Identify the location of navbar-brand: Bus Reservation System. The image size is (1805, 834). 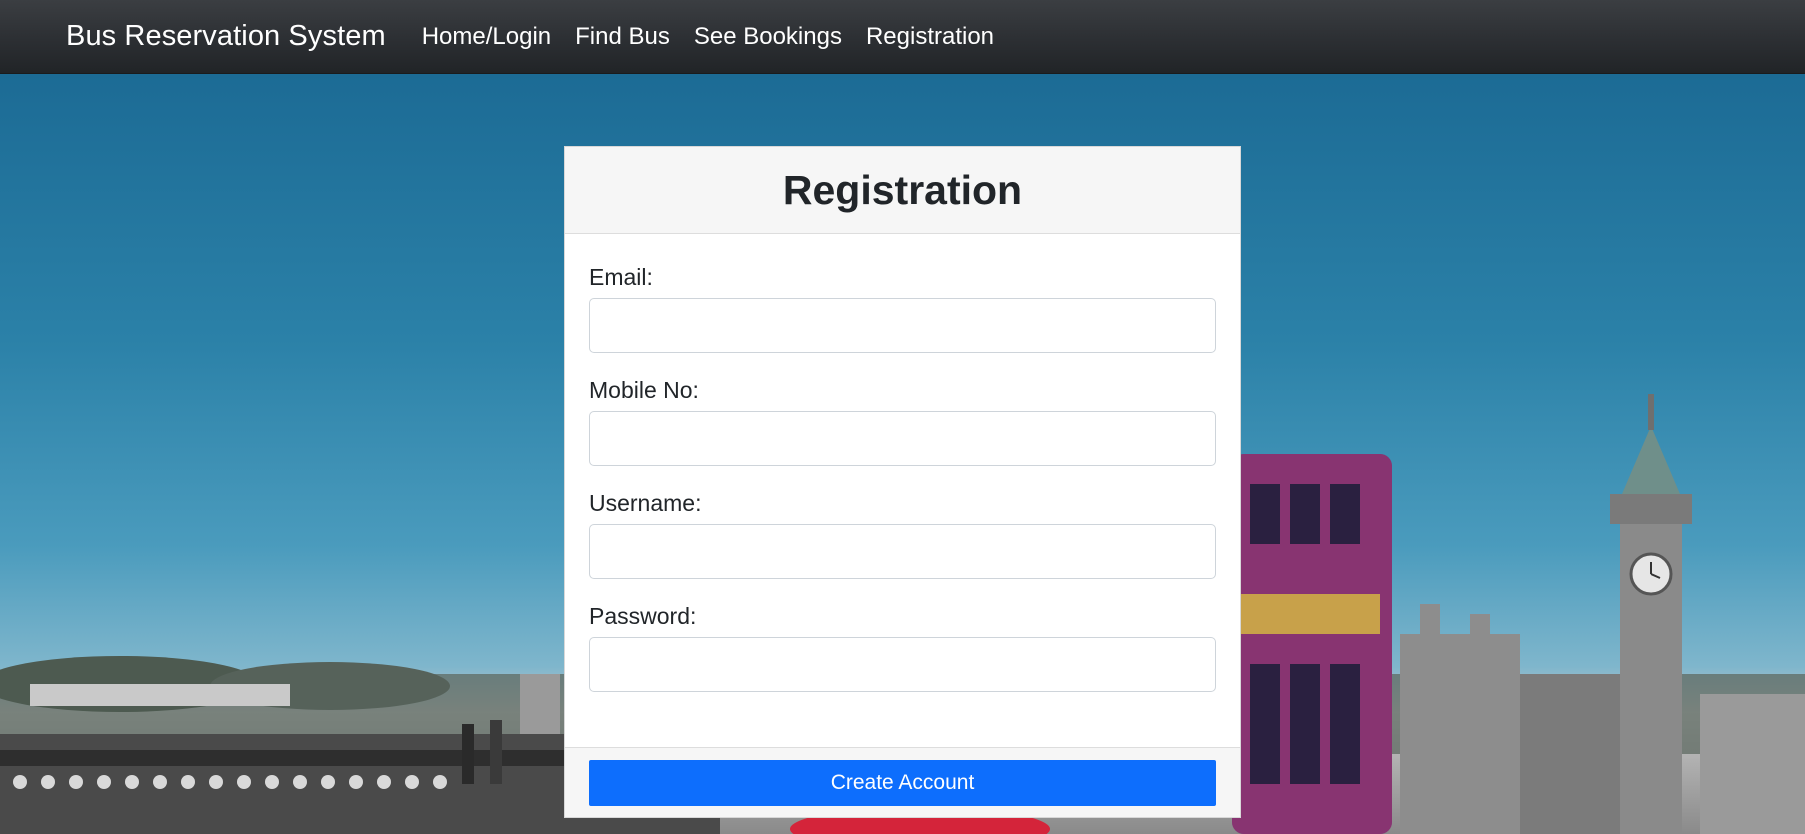
(226, 36).